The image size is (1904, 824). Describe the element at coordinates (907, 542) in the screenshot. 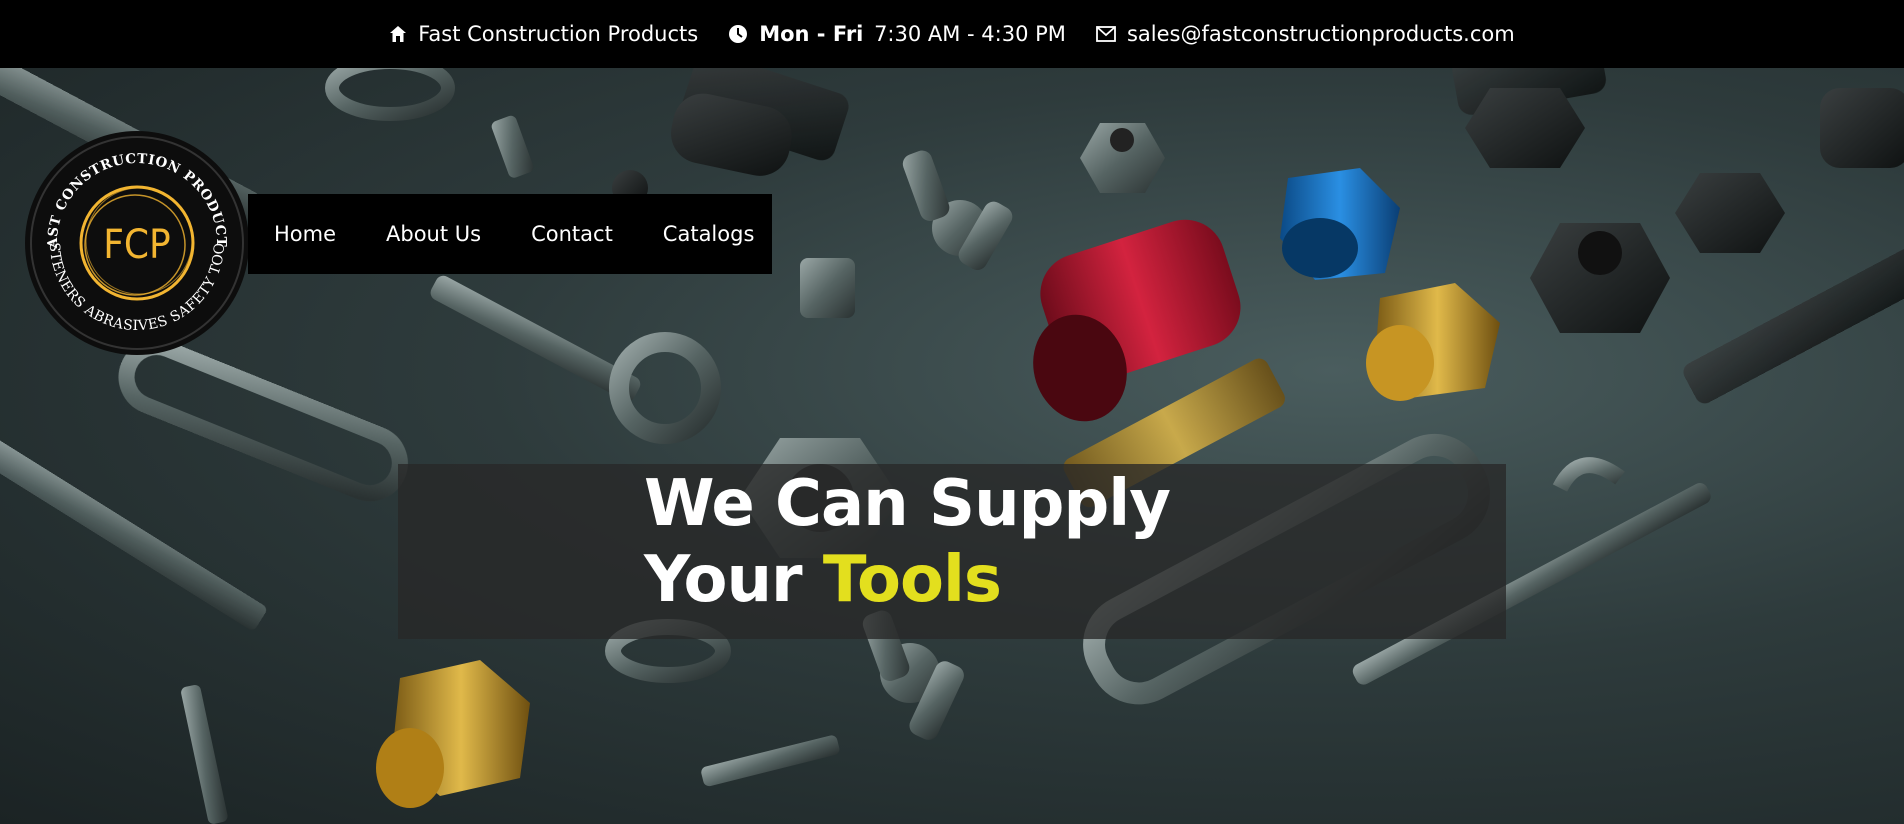

I see `hero-headline: We Can Supply Your Tools` at that location.